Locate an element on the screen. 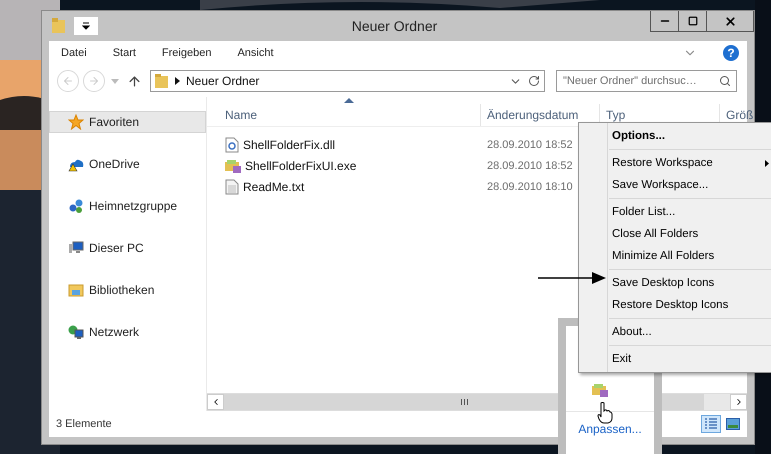 The width and height of the screenshot is (771, 454). settings-file-icon is located at coordinates (232, 144).